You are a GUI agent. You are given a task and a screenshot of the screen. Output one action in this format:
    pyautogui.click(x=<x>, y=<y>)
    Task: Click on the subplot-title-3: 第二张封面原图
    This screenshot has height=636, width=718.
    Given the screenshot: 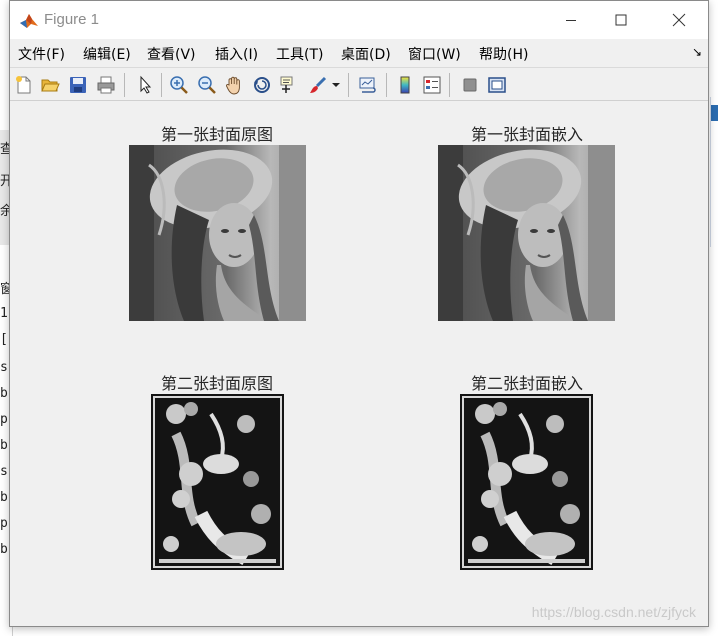 What is the action you would take?
    pyautogui.click(x=217, y=383)
    